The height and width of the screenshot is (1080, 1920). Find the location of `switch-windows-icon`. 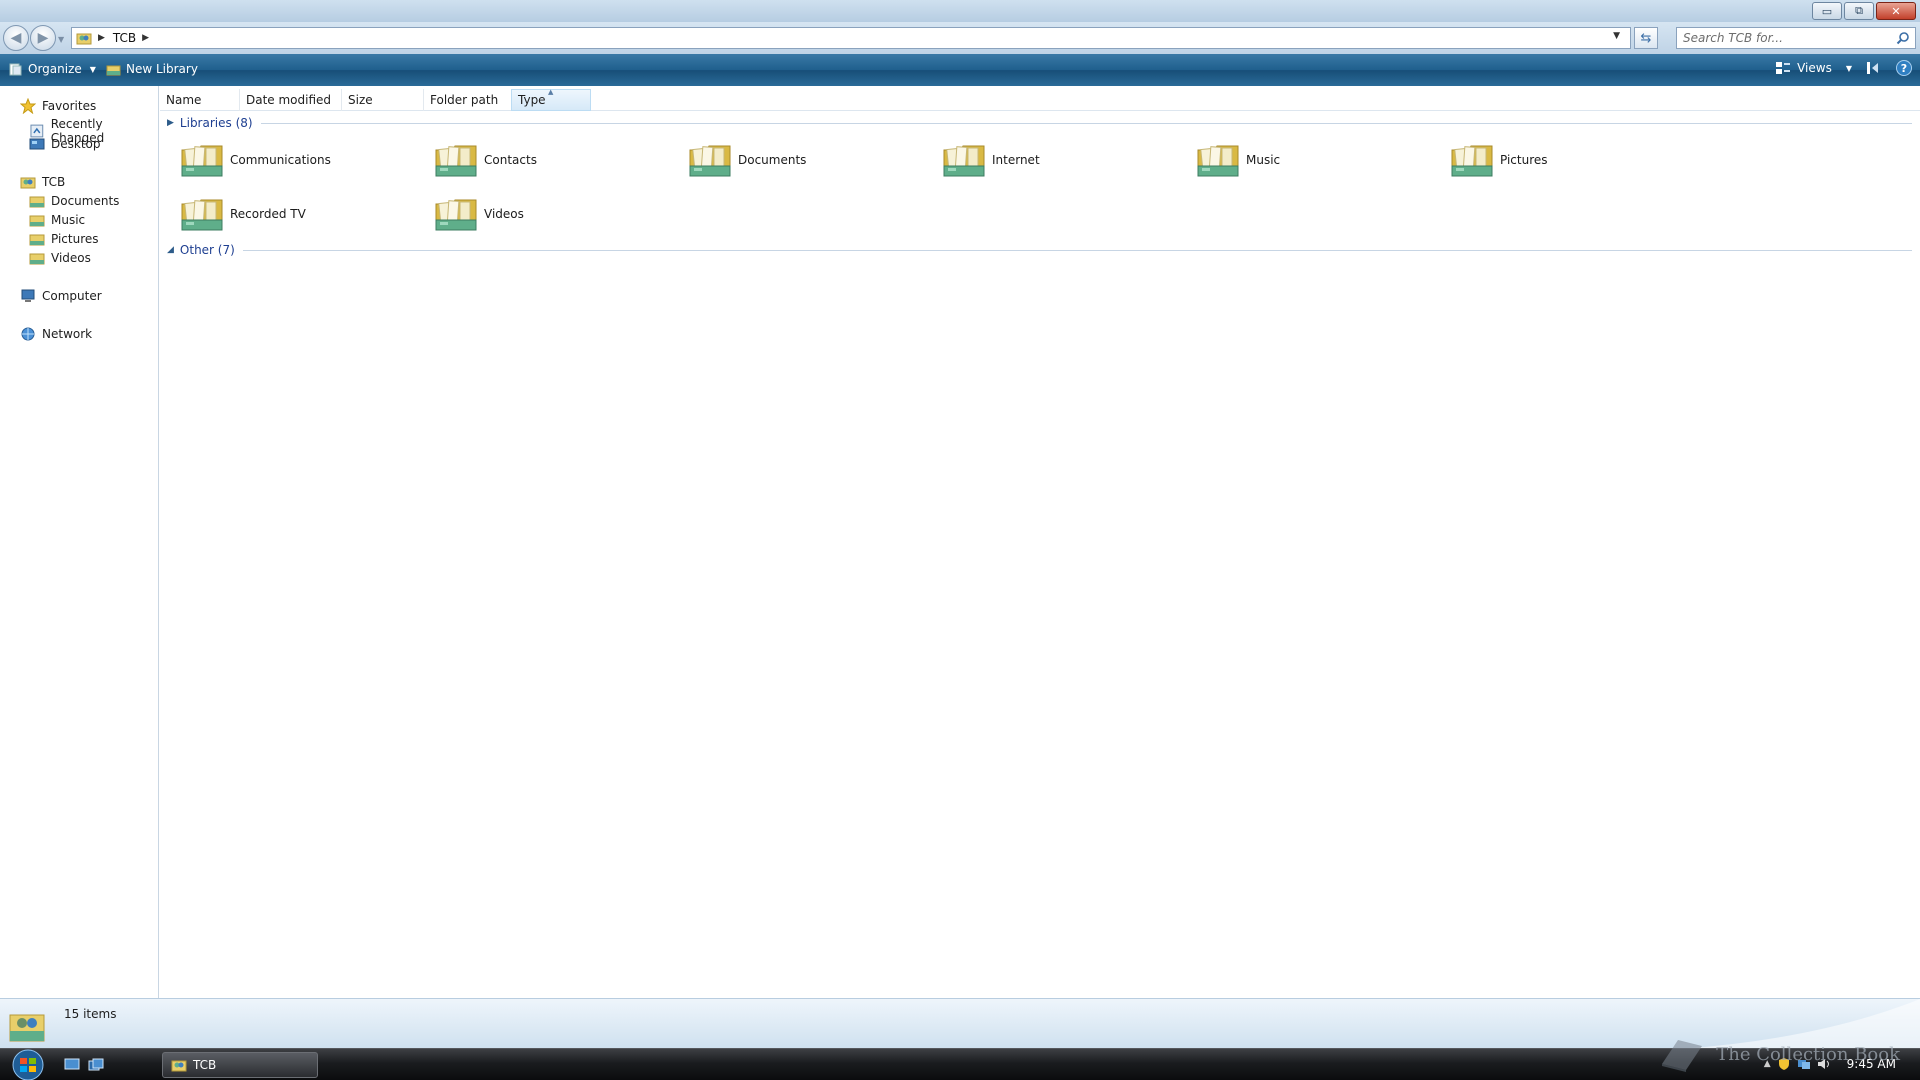

switch-windows-icon is located at coordinates (96, 1065).